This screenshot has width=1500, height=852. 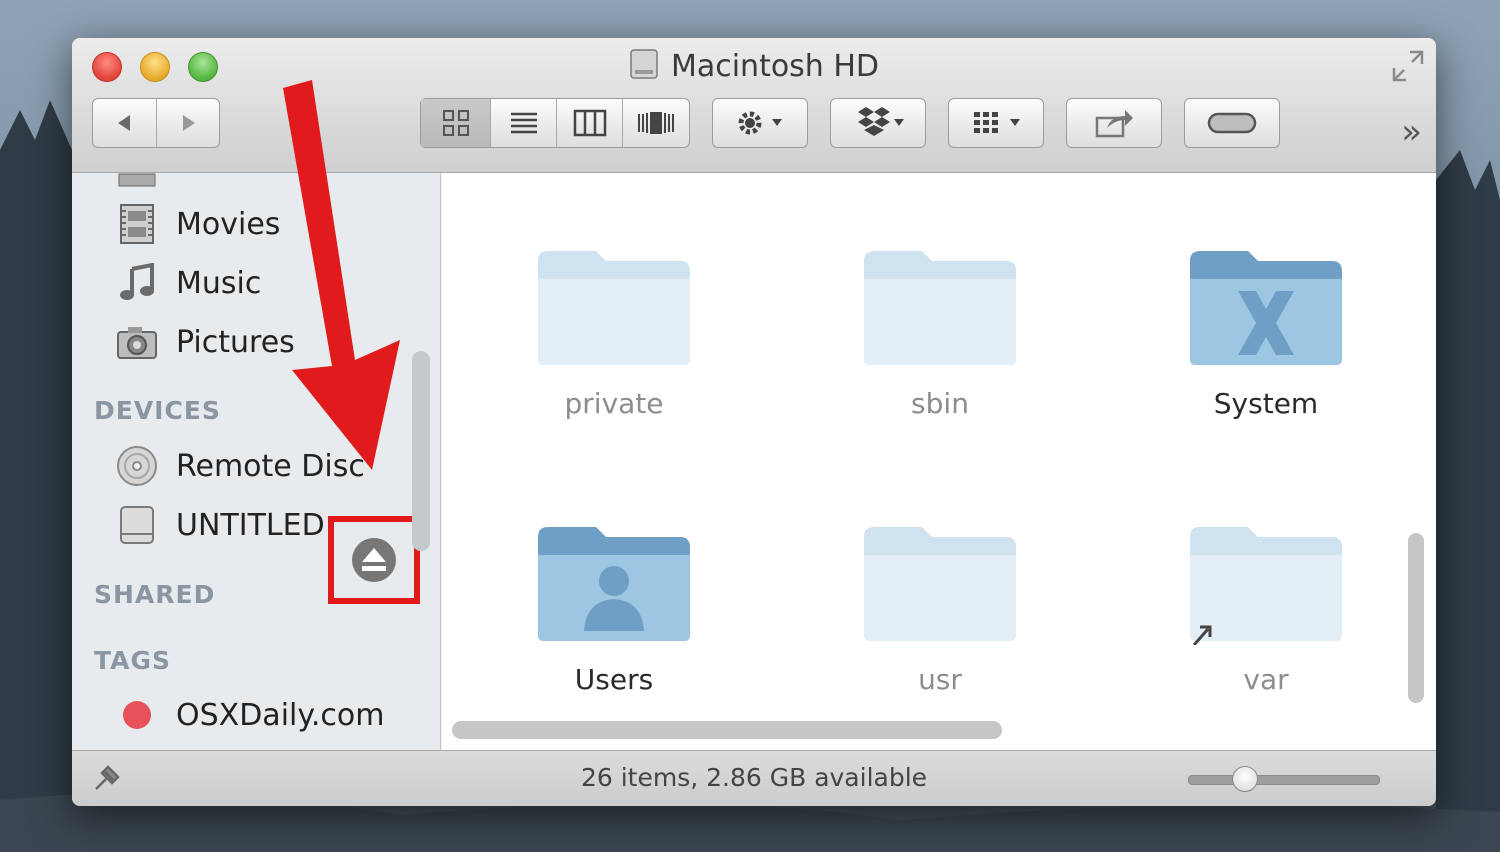 I want to click on arrange-grid-icon, so click(x=997, y=122).